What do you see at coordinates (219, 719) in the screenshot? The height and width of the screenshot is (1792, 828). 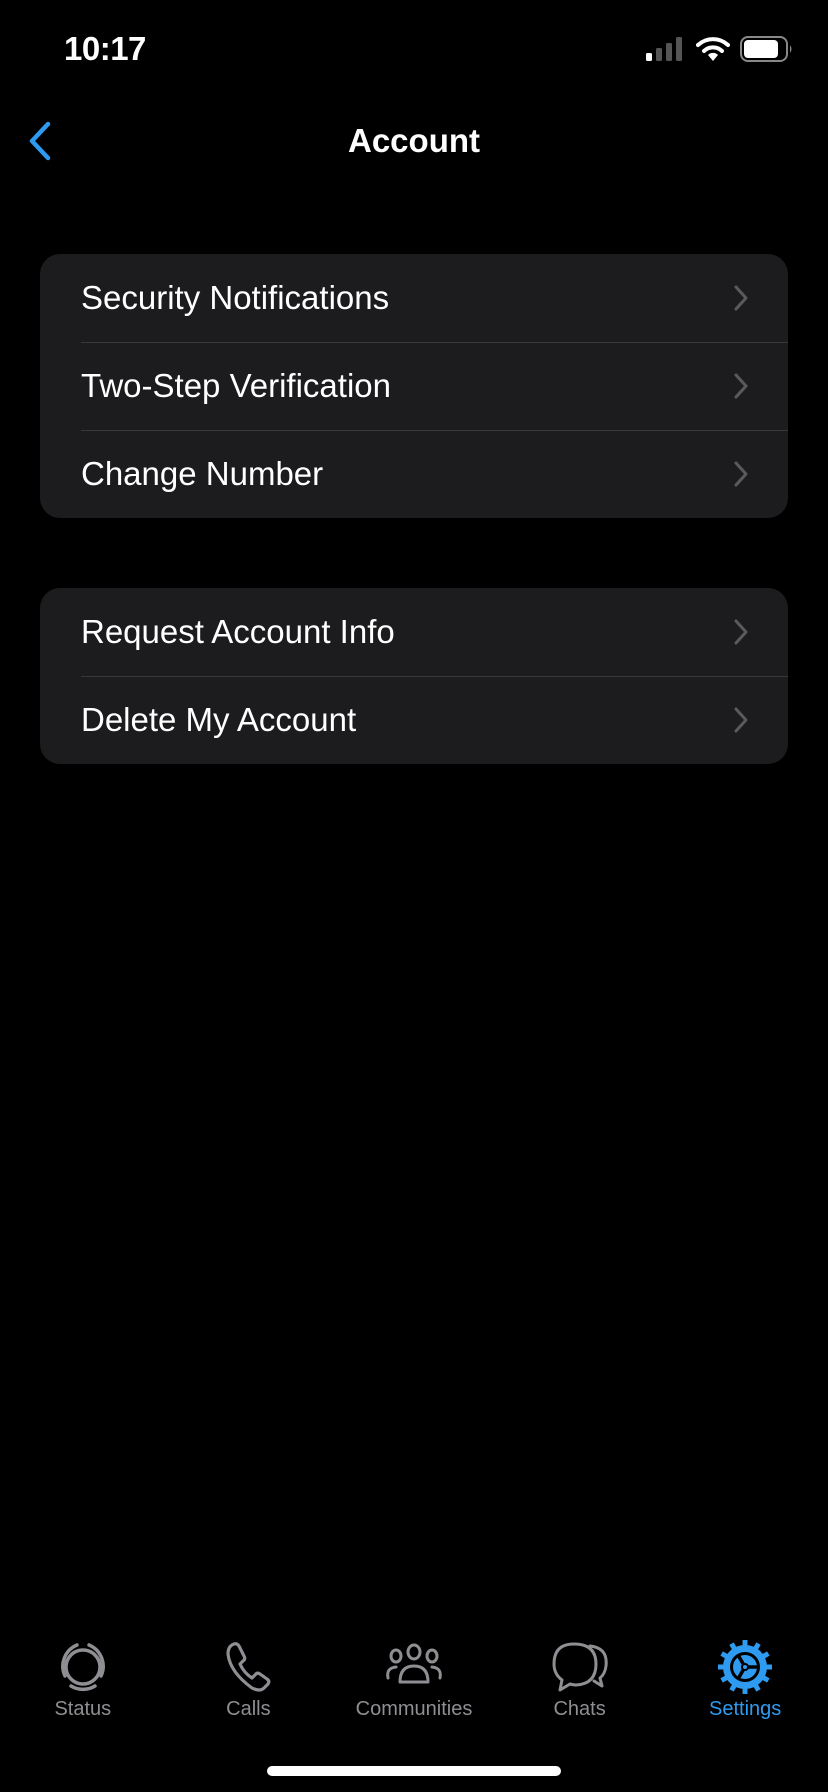 I see `row-label: Delete My Account` at bounding box center [219, 719].